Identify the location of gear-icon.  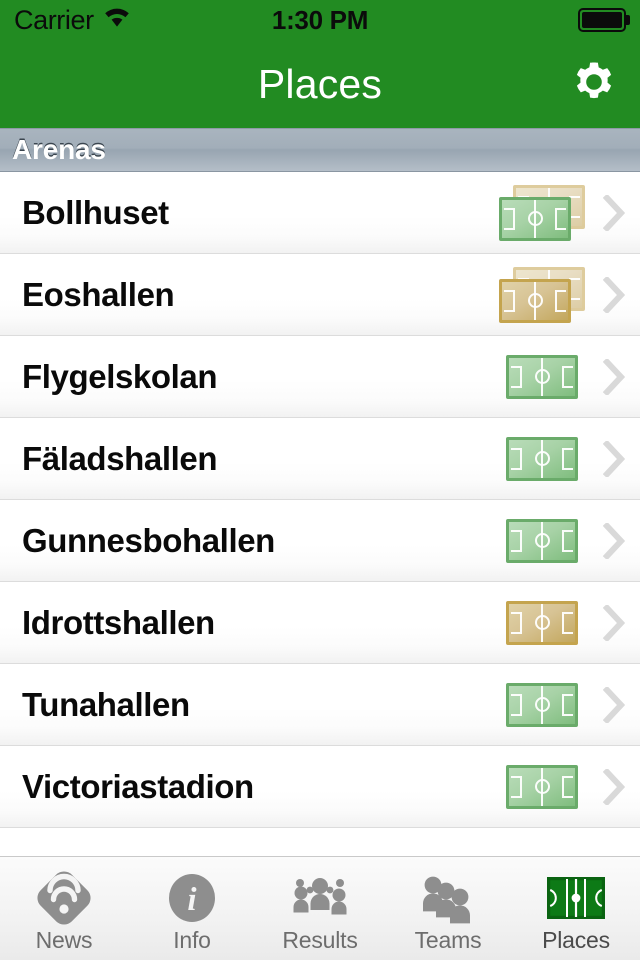
(594, 84).